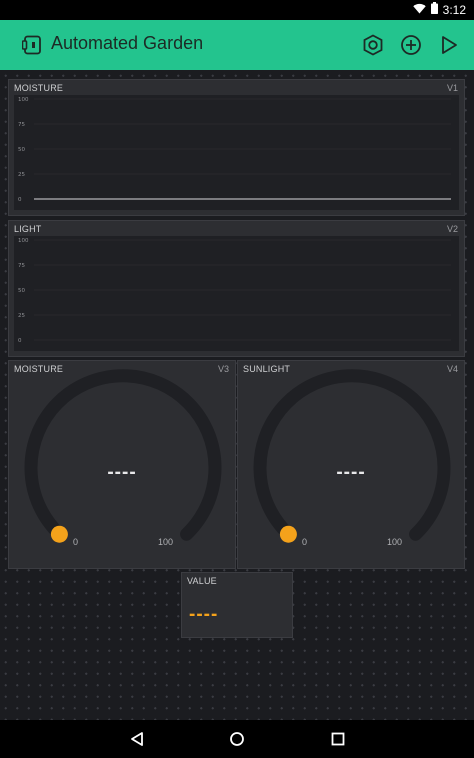  Describe the element at coordinates (28, 229) in the screenshot. I see `widget-title: LIGHT` at that location.